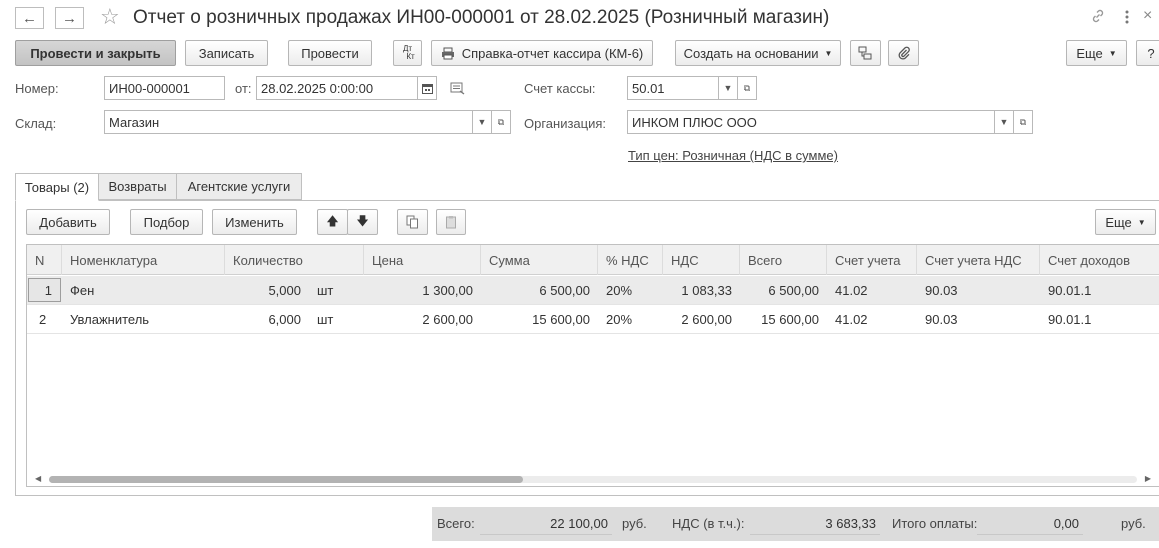 The width and height of the screenshot is (1159, 548). What do you see at coordinates (330, 53) in the screenshot?
I see `post-button: Провести` at bounding box center [330, 53].